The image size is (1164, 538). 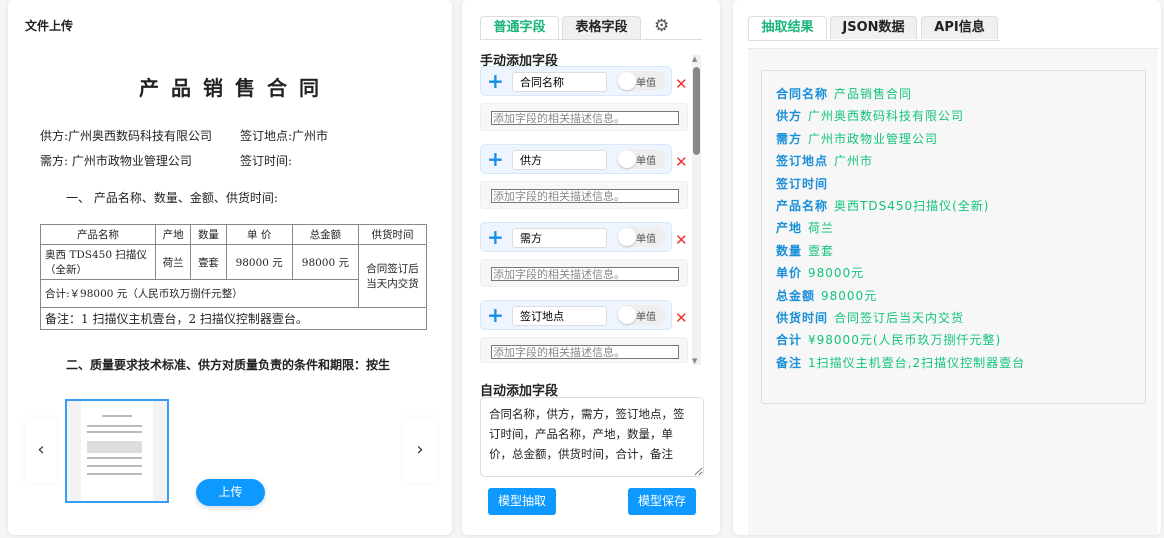 What do you see at coordinates (906, 184) in the screenshot?
I see `result-row: 签订时间` at bounding box center [906, 184].